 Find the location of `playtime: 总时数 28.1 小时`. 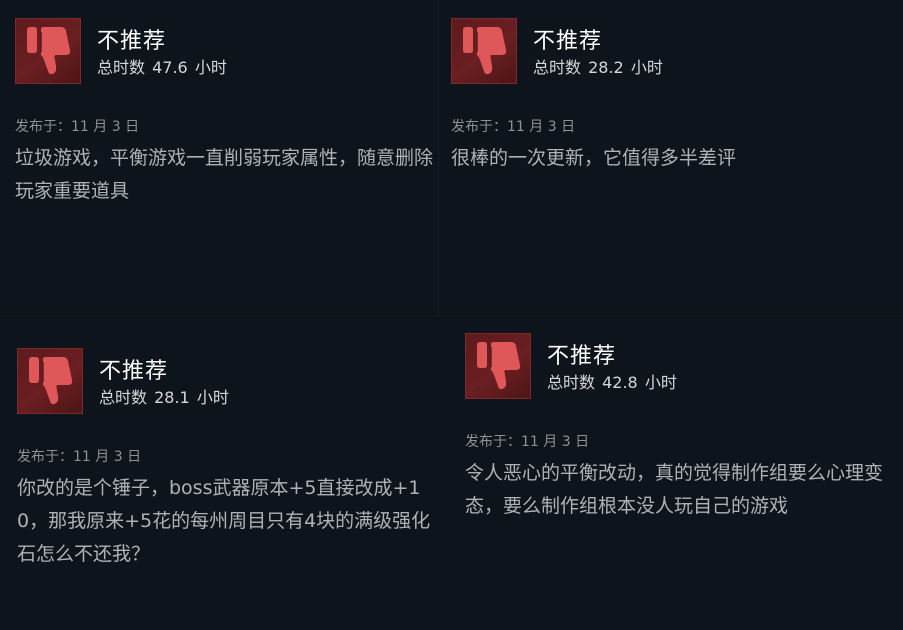

playtime: 总时数 28.1 小时 is located at coordinates (164, 398).